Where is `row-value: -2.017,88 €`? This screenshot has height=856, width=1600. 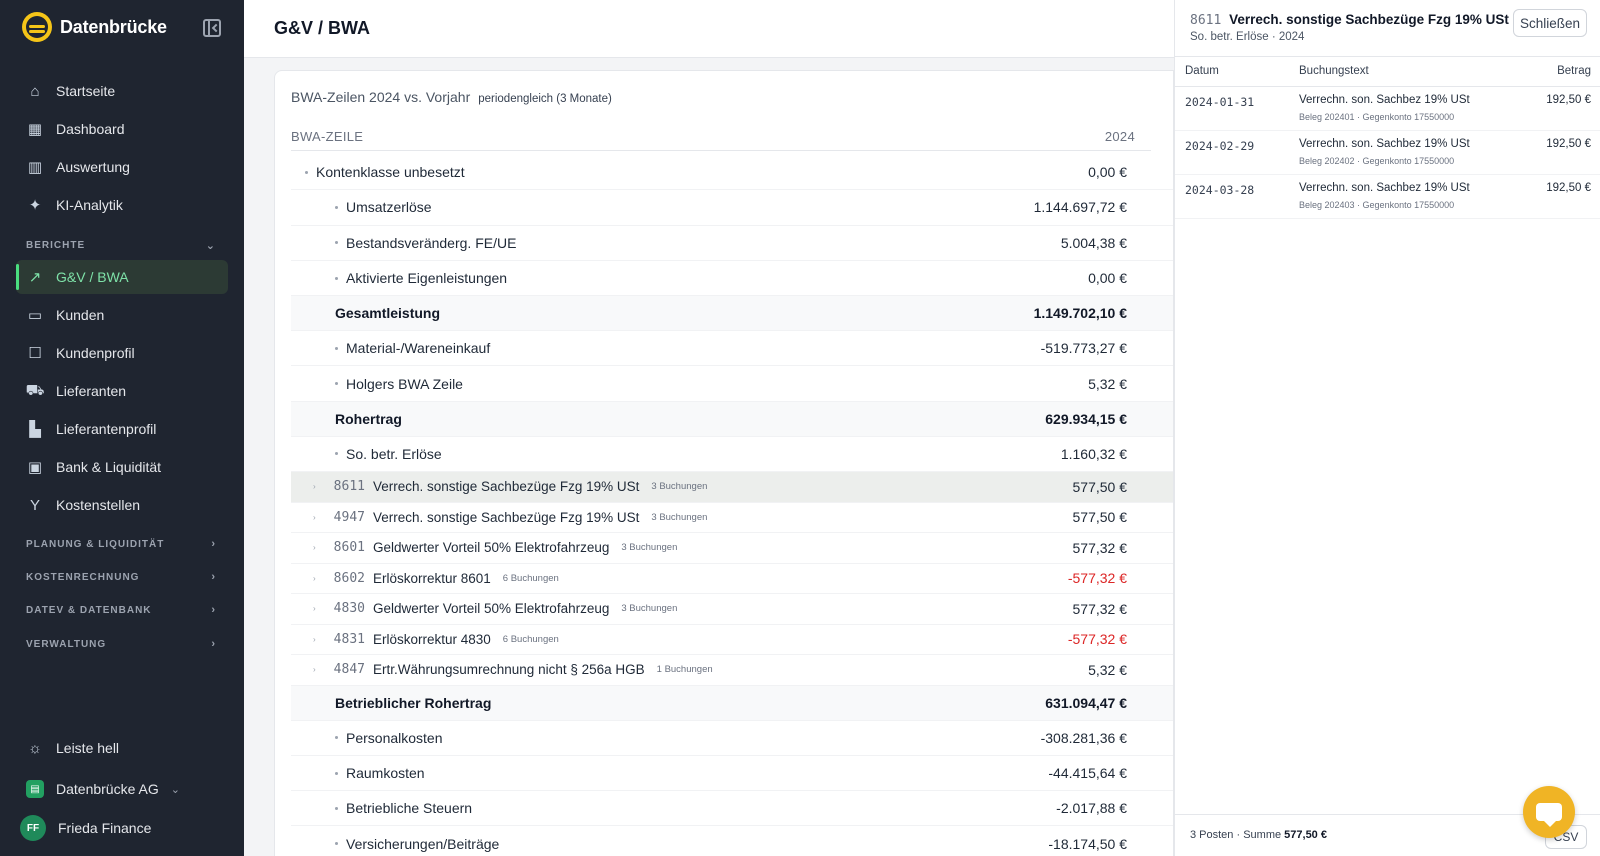 row-value: -2.017,88 € is located at coordinates (1091, 808).